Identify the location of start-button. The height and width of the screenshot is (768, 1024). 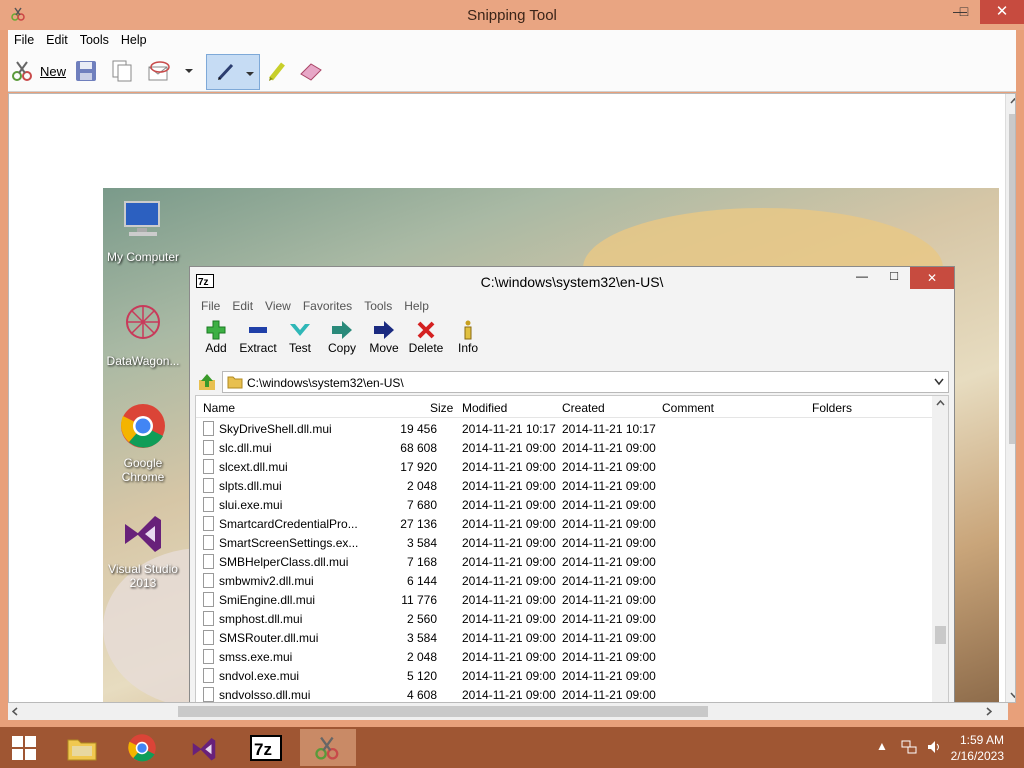
(24, 747).